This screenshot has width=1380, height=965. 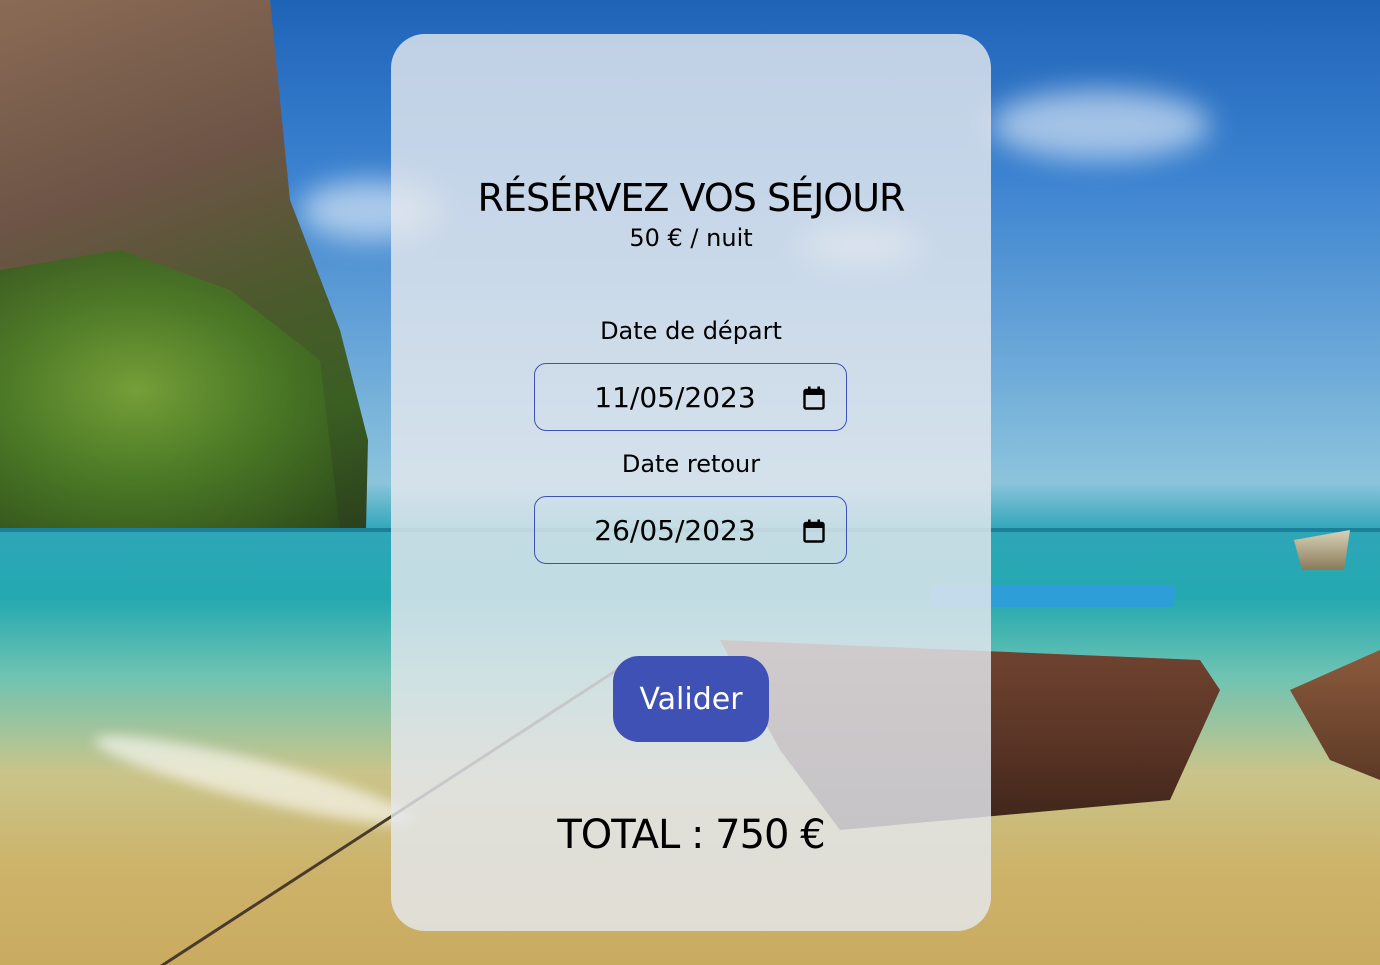 What do you see at coordinates (675, 397) in the screenshot?
I see `departure-date-value: 11/05/2023` at bounding box center [675, 397].